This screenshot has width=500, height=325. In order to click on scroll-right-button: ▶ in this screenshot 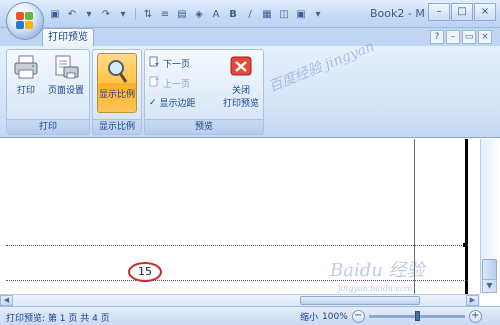, I will do `click(472, 300)`.